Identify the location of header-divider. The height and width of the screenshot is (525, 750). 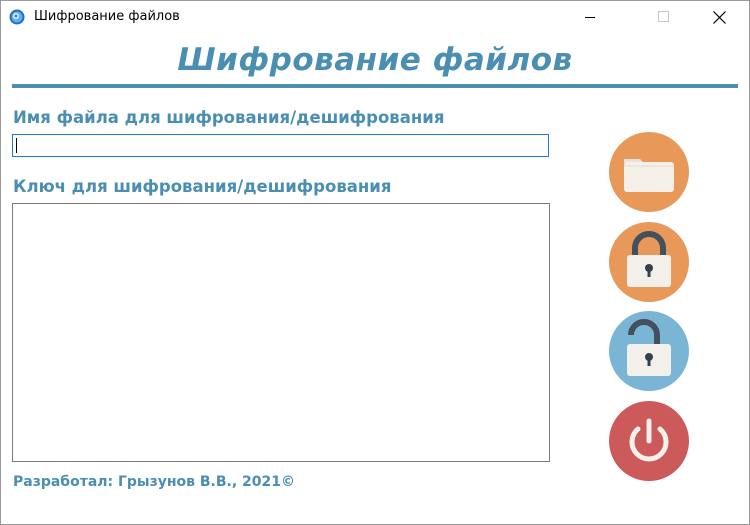
(375, 86).